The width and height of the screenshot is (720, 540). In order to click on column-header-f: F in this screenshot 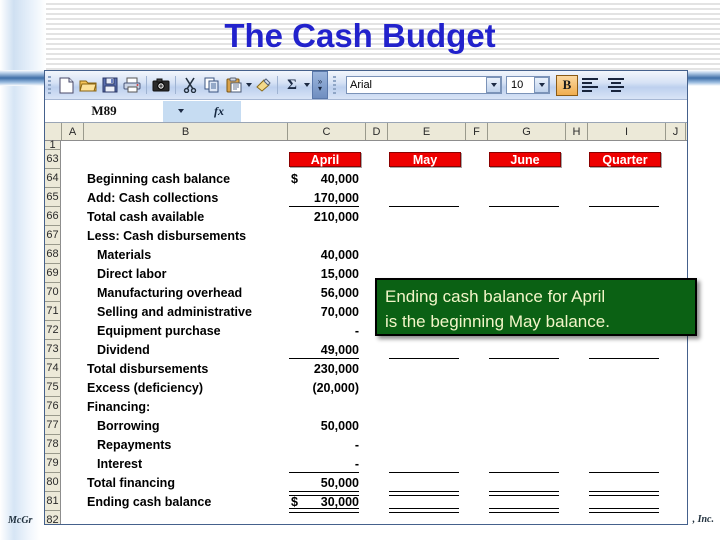, I will do `click(477, 131)`.